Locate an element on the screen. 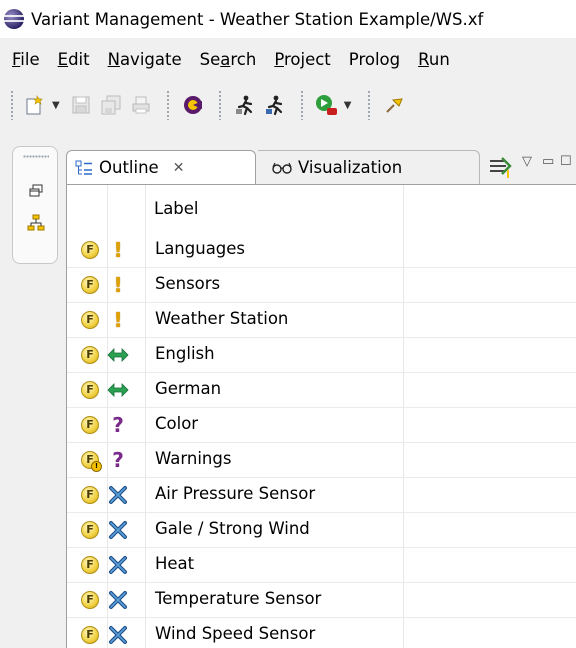 The image size is (576, 648). main-toolbar: ▼ ▼ is located at coordinates (288, 105).